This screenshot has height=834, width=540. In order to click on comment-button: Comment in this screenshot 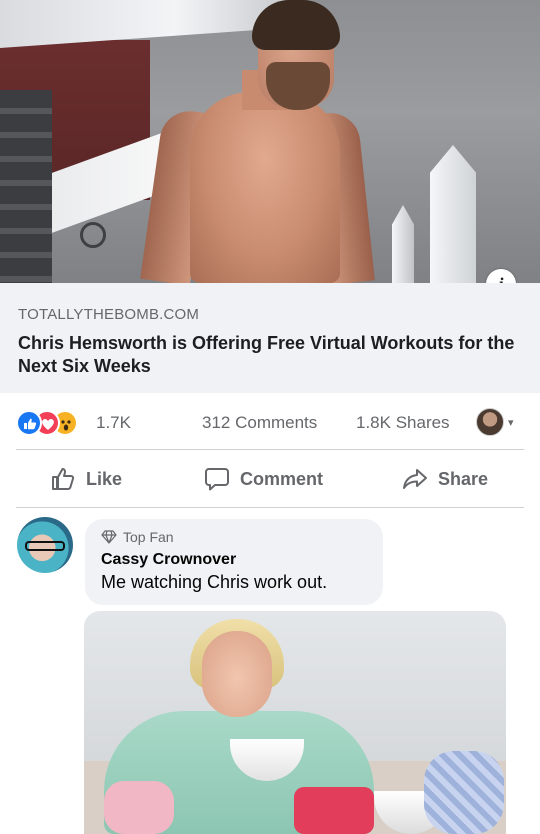, I will do `click(263, 479)`.